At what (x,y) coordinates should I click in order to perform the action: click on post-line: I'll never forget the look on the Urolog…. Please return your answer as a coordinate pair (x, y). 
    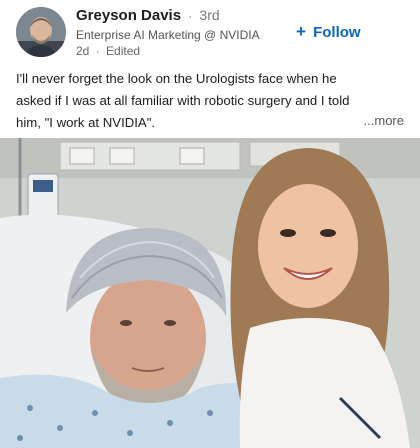
    Looking at the image, I should click on (176, 78).